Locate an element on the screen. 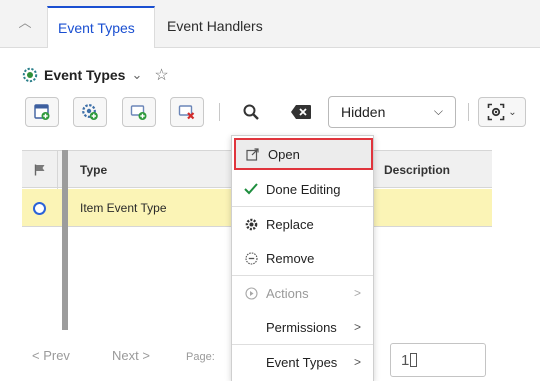 Image resolution: width=540 pixels, height=381 pixels. event-types-gear-icon is located at coordinates (30, 75).